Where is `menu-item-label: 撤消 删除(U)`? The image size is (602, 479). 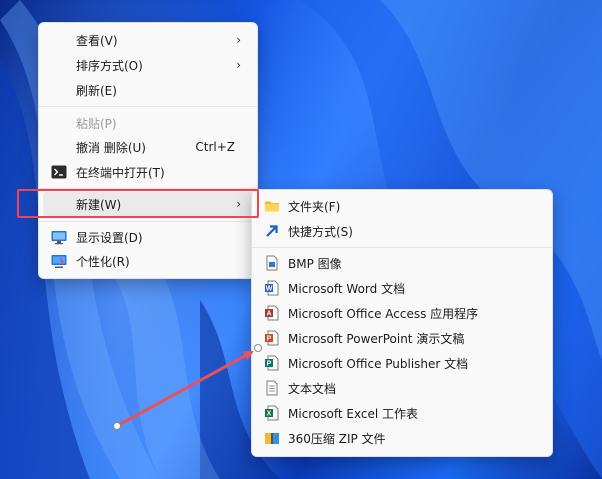 menu-item-label: 撤消 删除(U) is located at coordinates (111, 147).